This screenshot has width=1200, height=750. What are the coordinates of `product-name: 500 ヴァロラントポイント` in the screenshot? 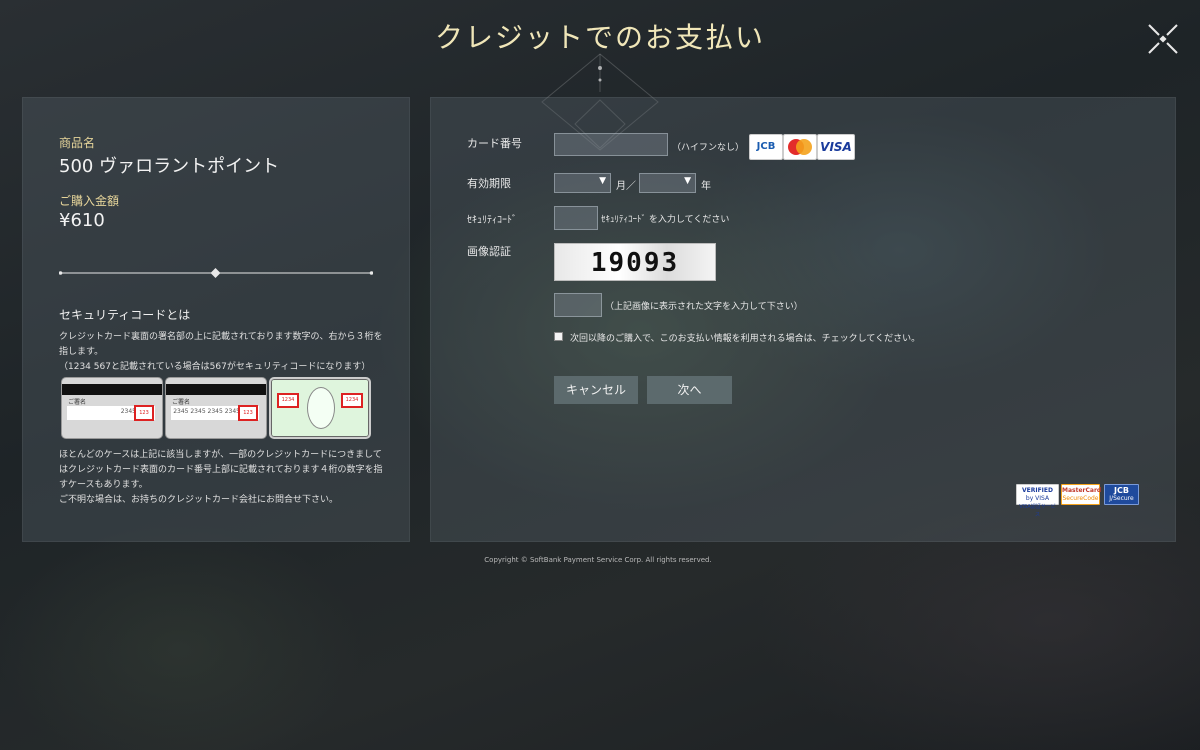 It's located at (169, 166).